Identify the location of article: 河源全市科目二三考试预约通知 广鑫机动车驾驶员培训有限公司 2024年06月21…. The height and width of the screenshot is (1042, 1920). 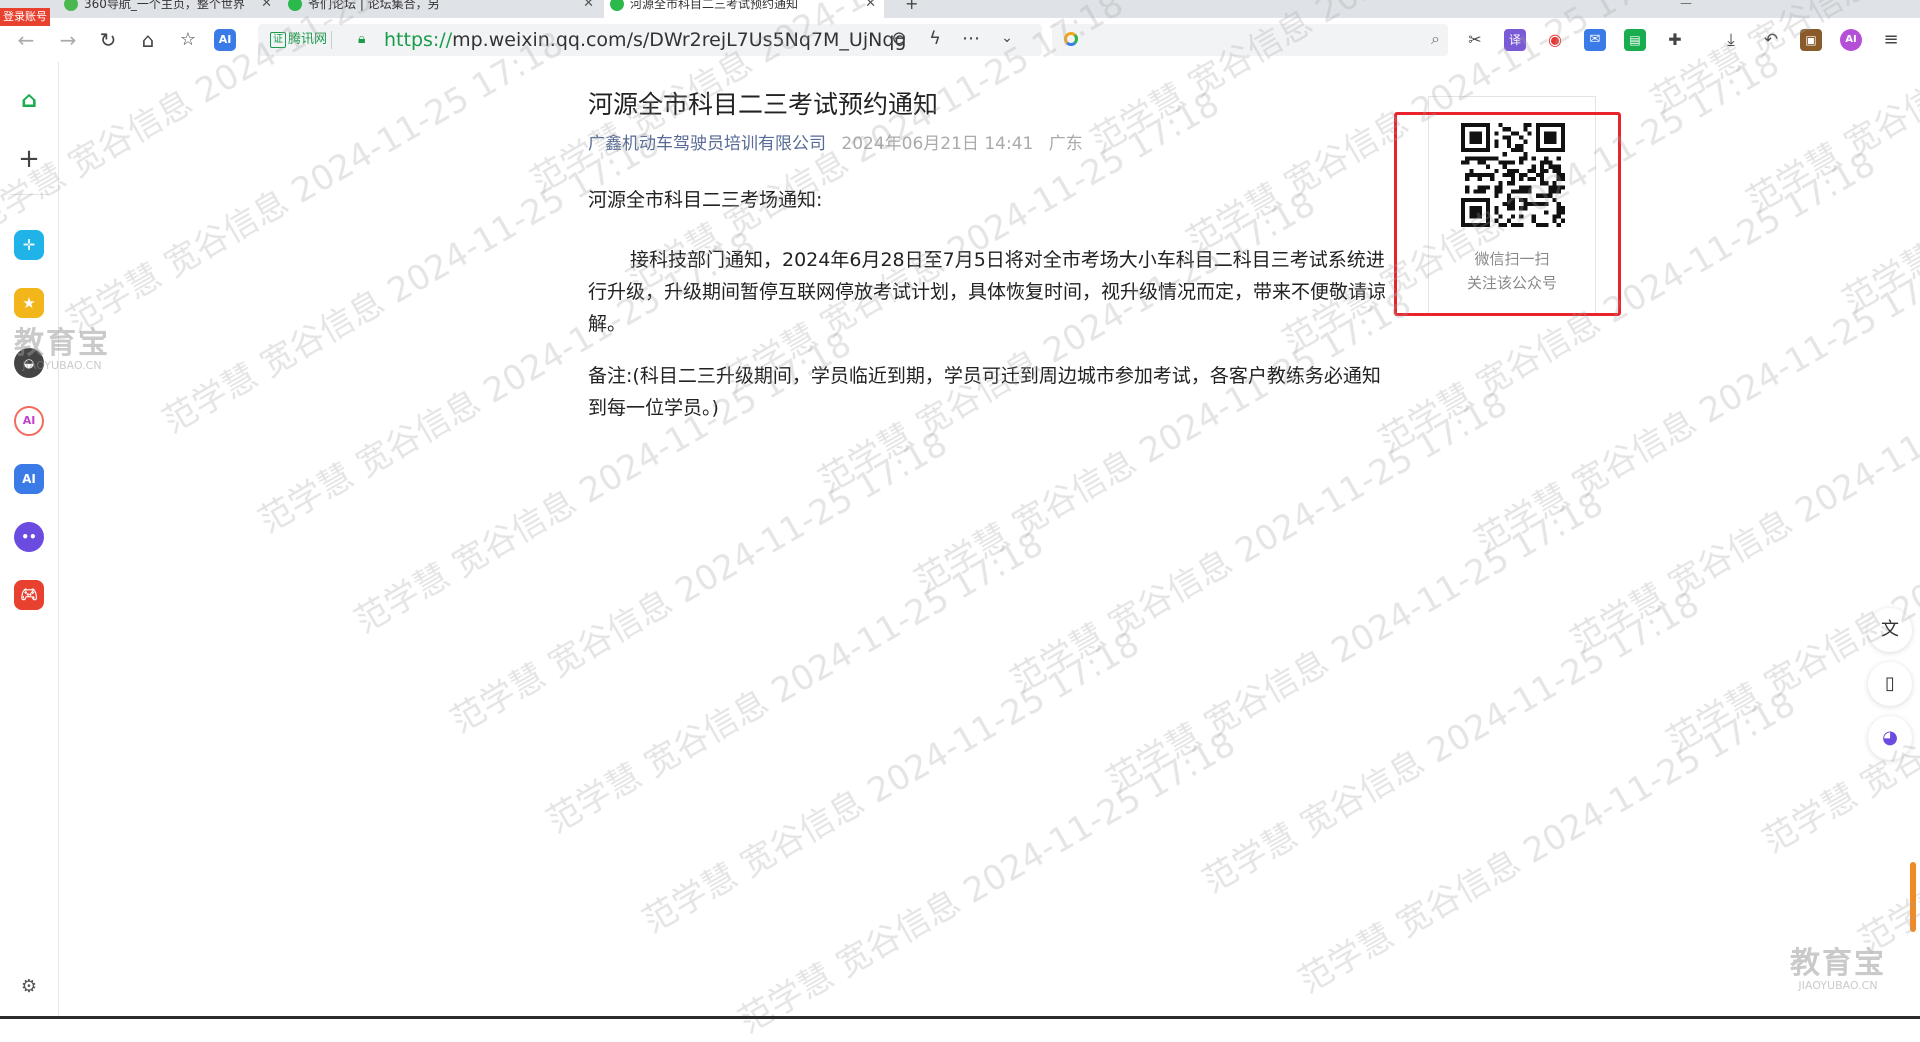
(993, 256).